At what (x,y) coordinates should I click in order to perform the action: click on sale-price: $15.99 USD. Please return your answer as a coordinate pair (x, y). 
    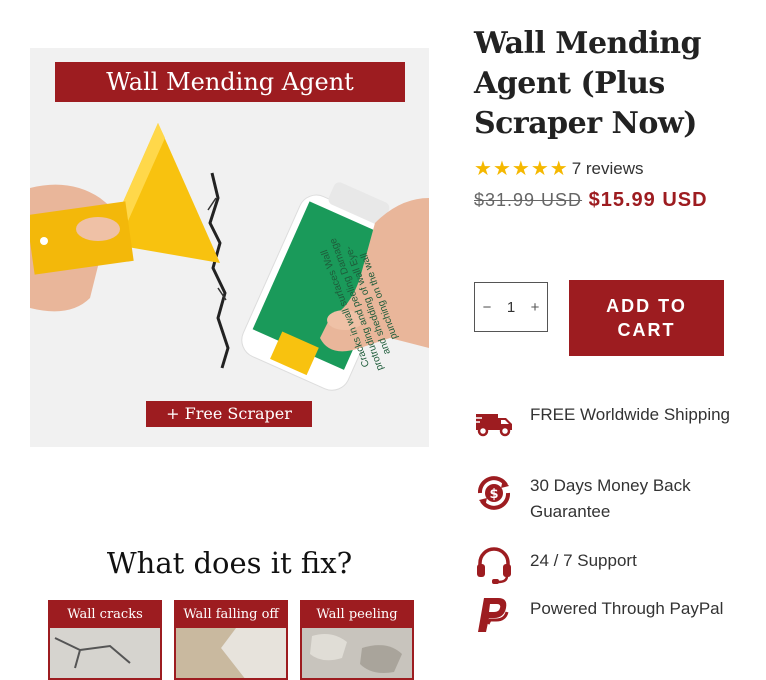
    Looking at the image, I should click on (648, 200).